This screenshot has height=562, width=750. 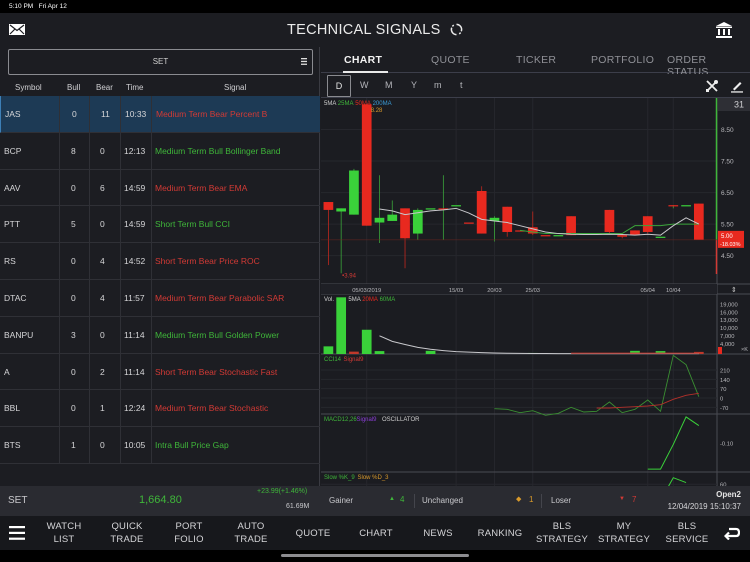 What do you see at coordinates (450, 60) in the screenshot?
I see `tab-quote: QUOTE` at bounding box center [450, 60].